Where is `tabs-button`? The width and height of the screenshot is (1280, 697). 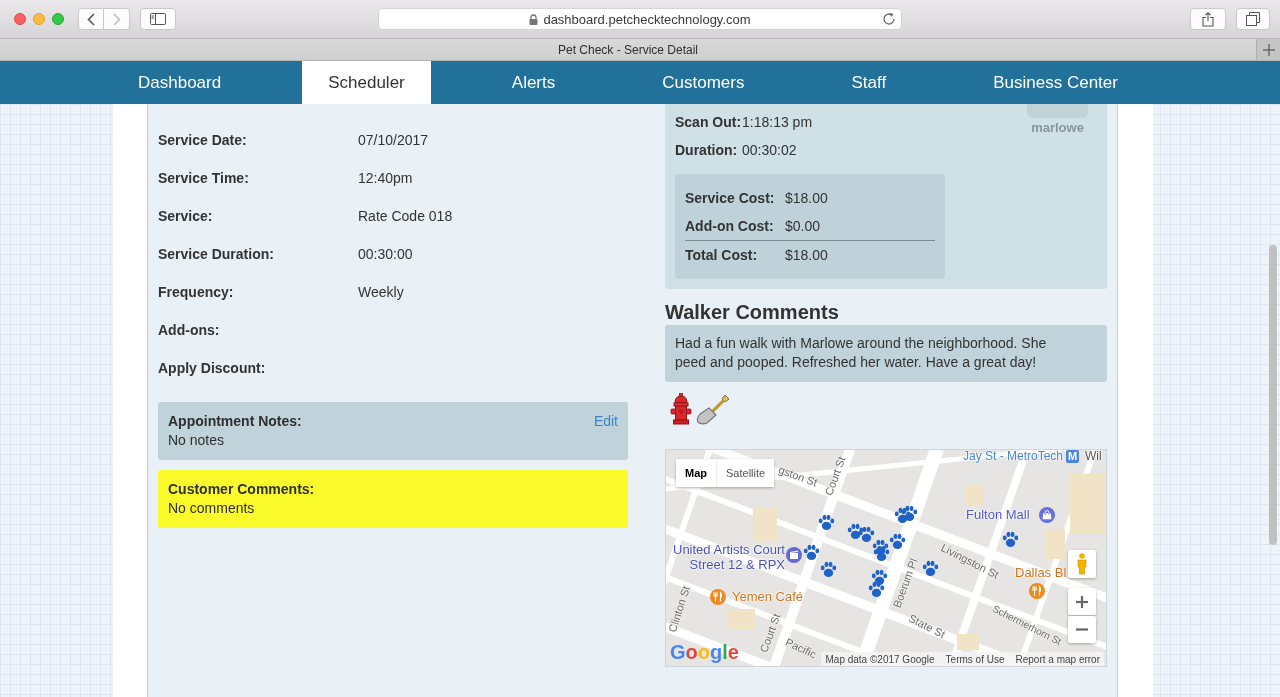 tabs-button is located at coordinates (1253, 19).